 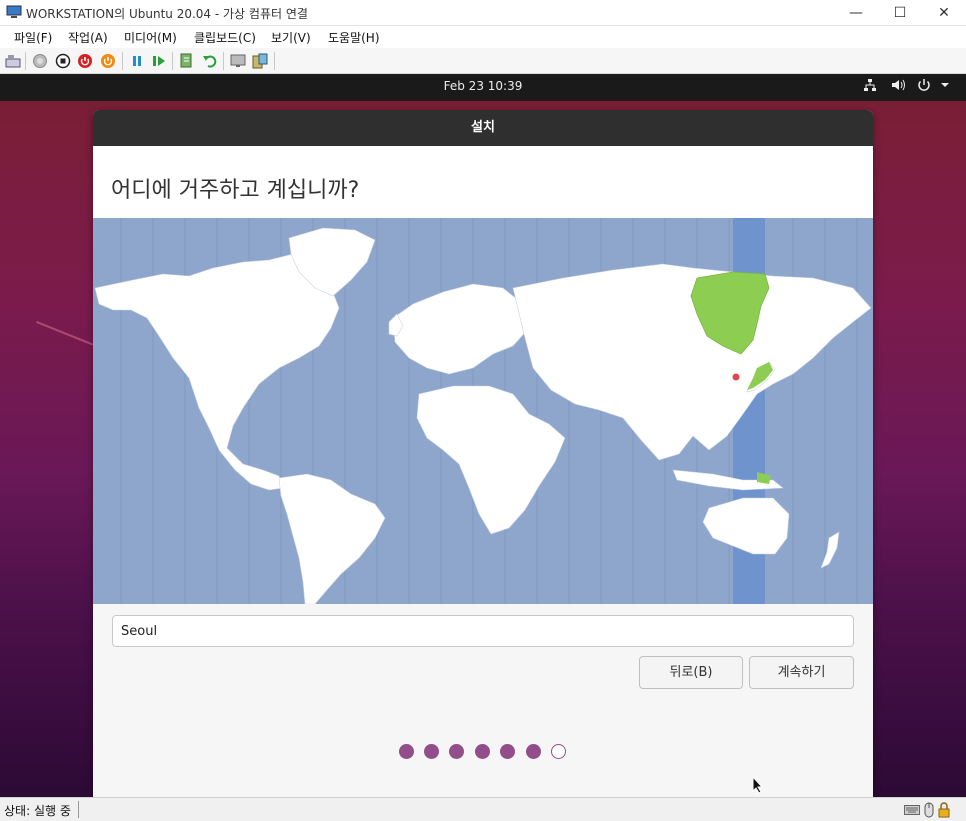 What do you see at coordinates (291, 37) in the screenshot?
I see `menu-view: 보기(V)` at bounding box center [291, 37].